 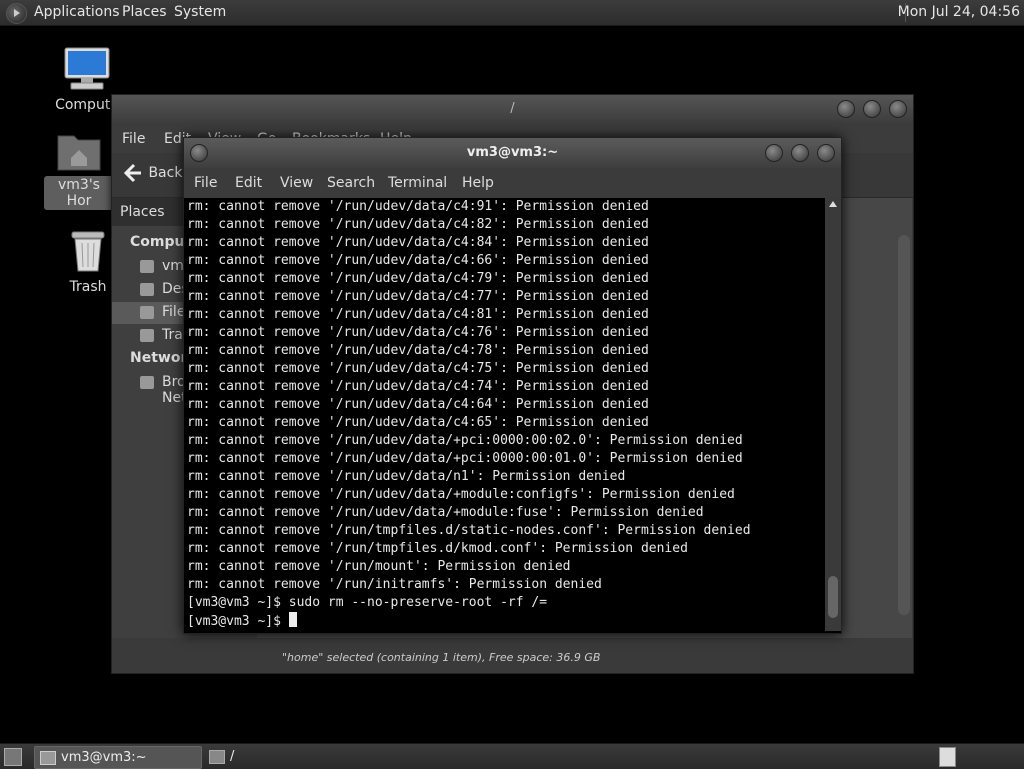 I want to click on terminal-scrollbar, so click(x=833, y=414).